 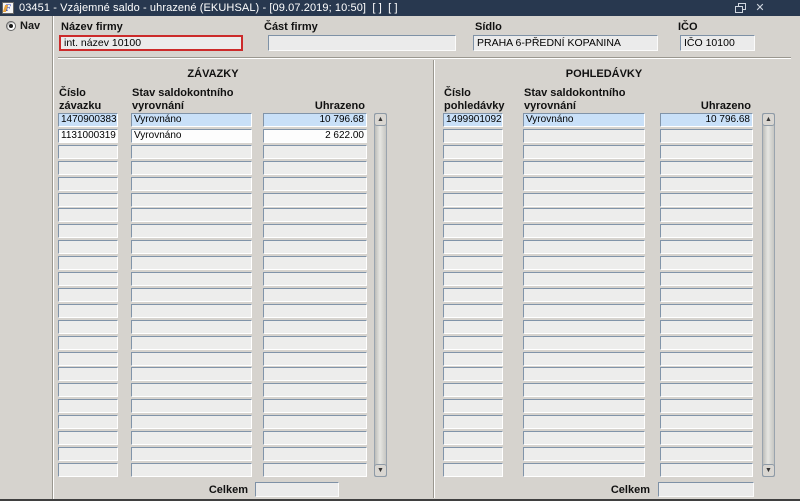 What do you see at coordinates (11, 26) in the screenshot?
I see `nav-radio-button` at bounding box center [11, 26].